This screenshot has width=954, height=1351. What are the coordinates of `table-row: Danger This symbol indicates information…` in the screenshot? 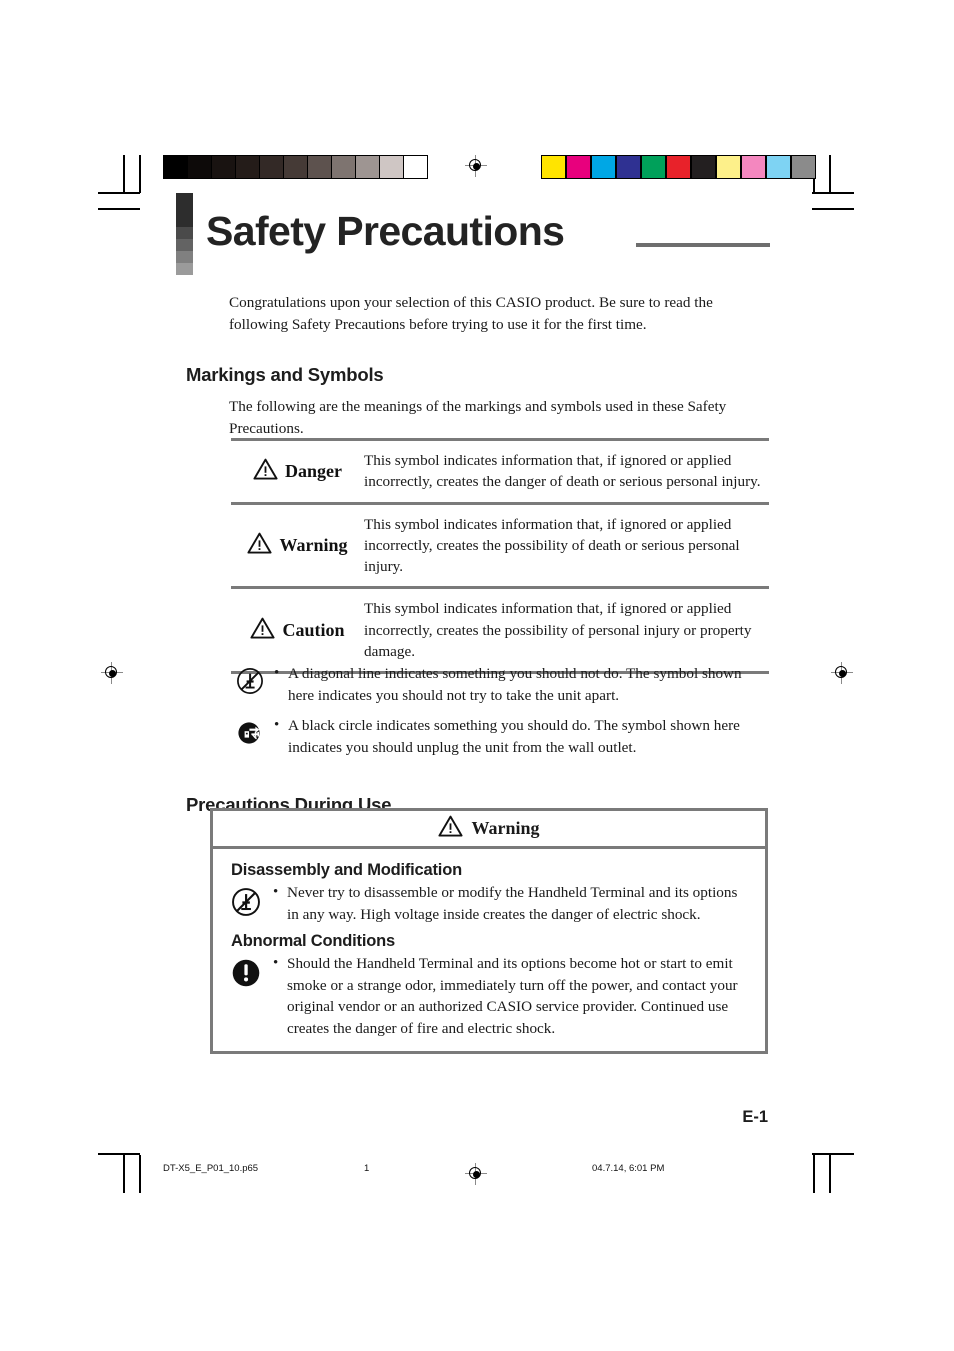 It's located at (500, 471).